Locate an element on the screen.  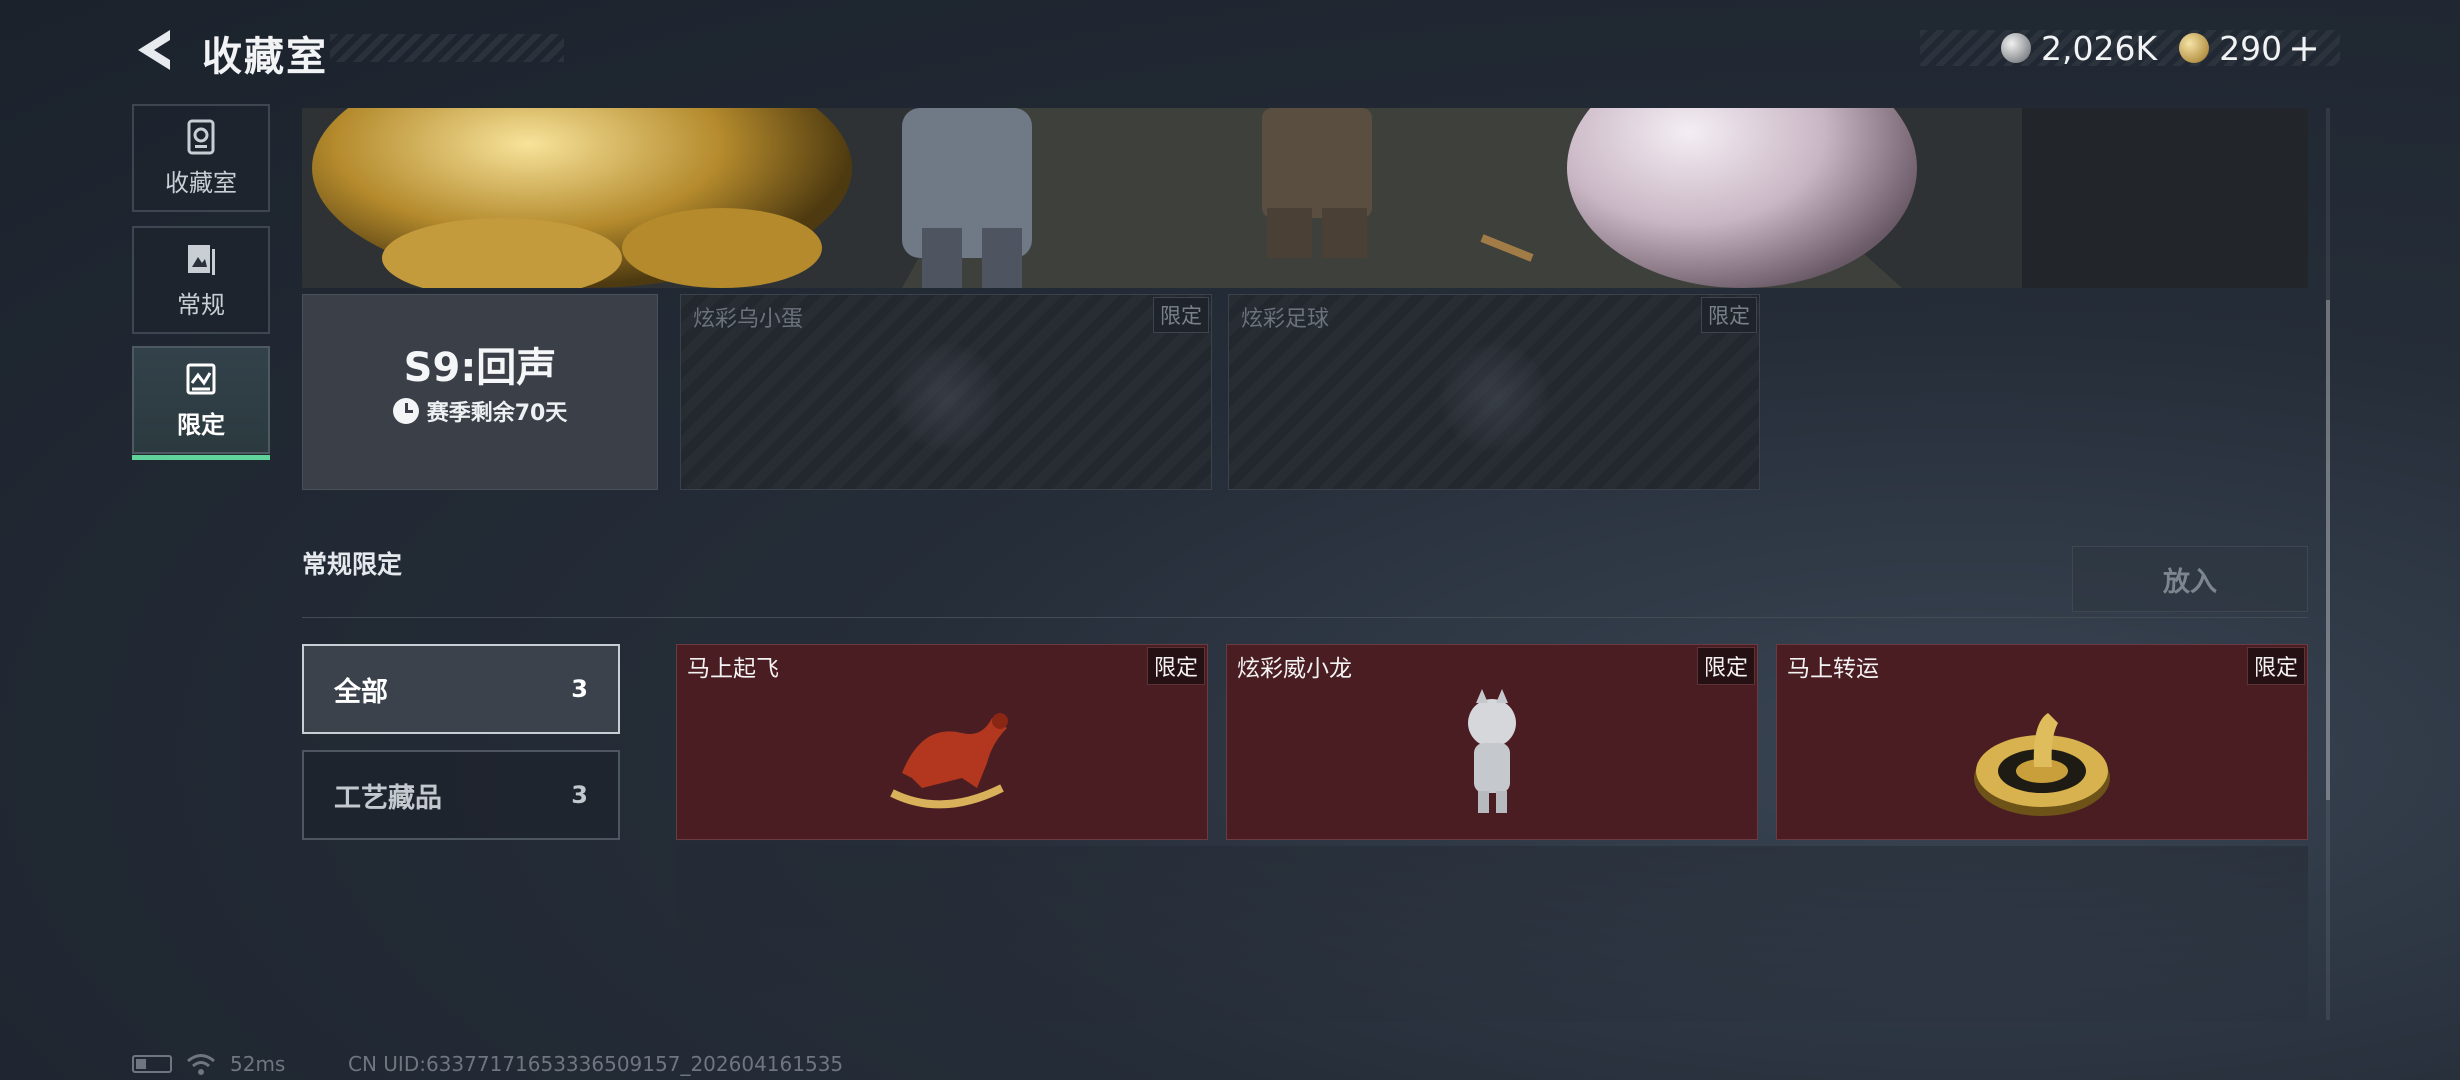
season-item-card: 炫彩乌小蛋 限定 is located at coordinates (946, 392).